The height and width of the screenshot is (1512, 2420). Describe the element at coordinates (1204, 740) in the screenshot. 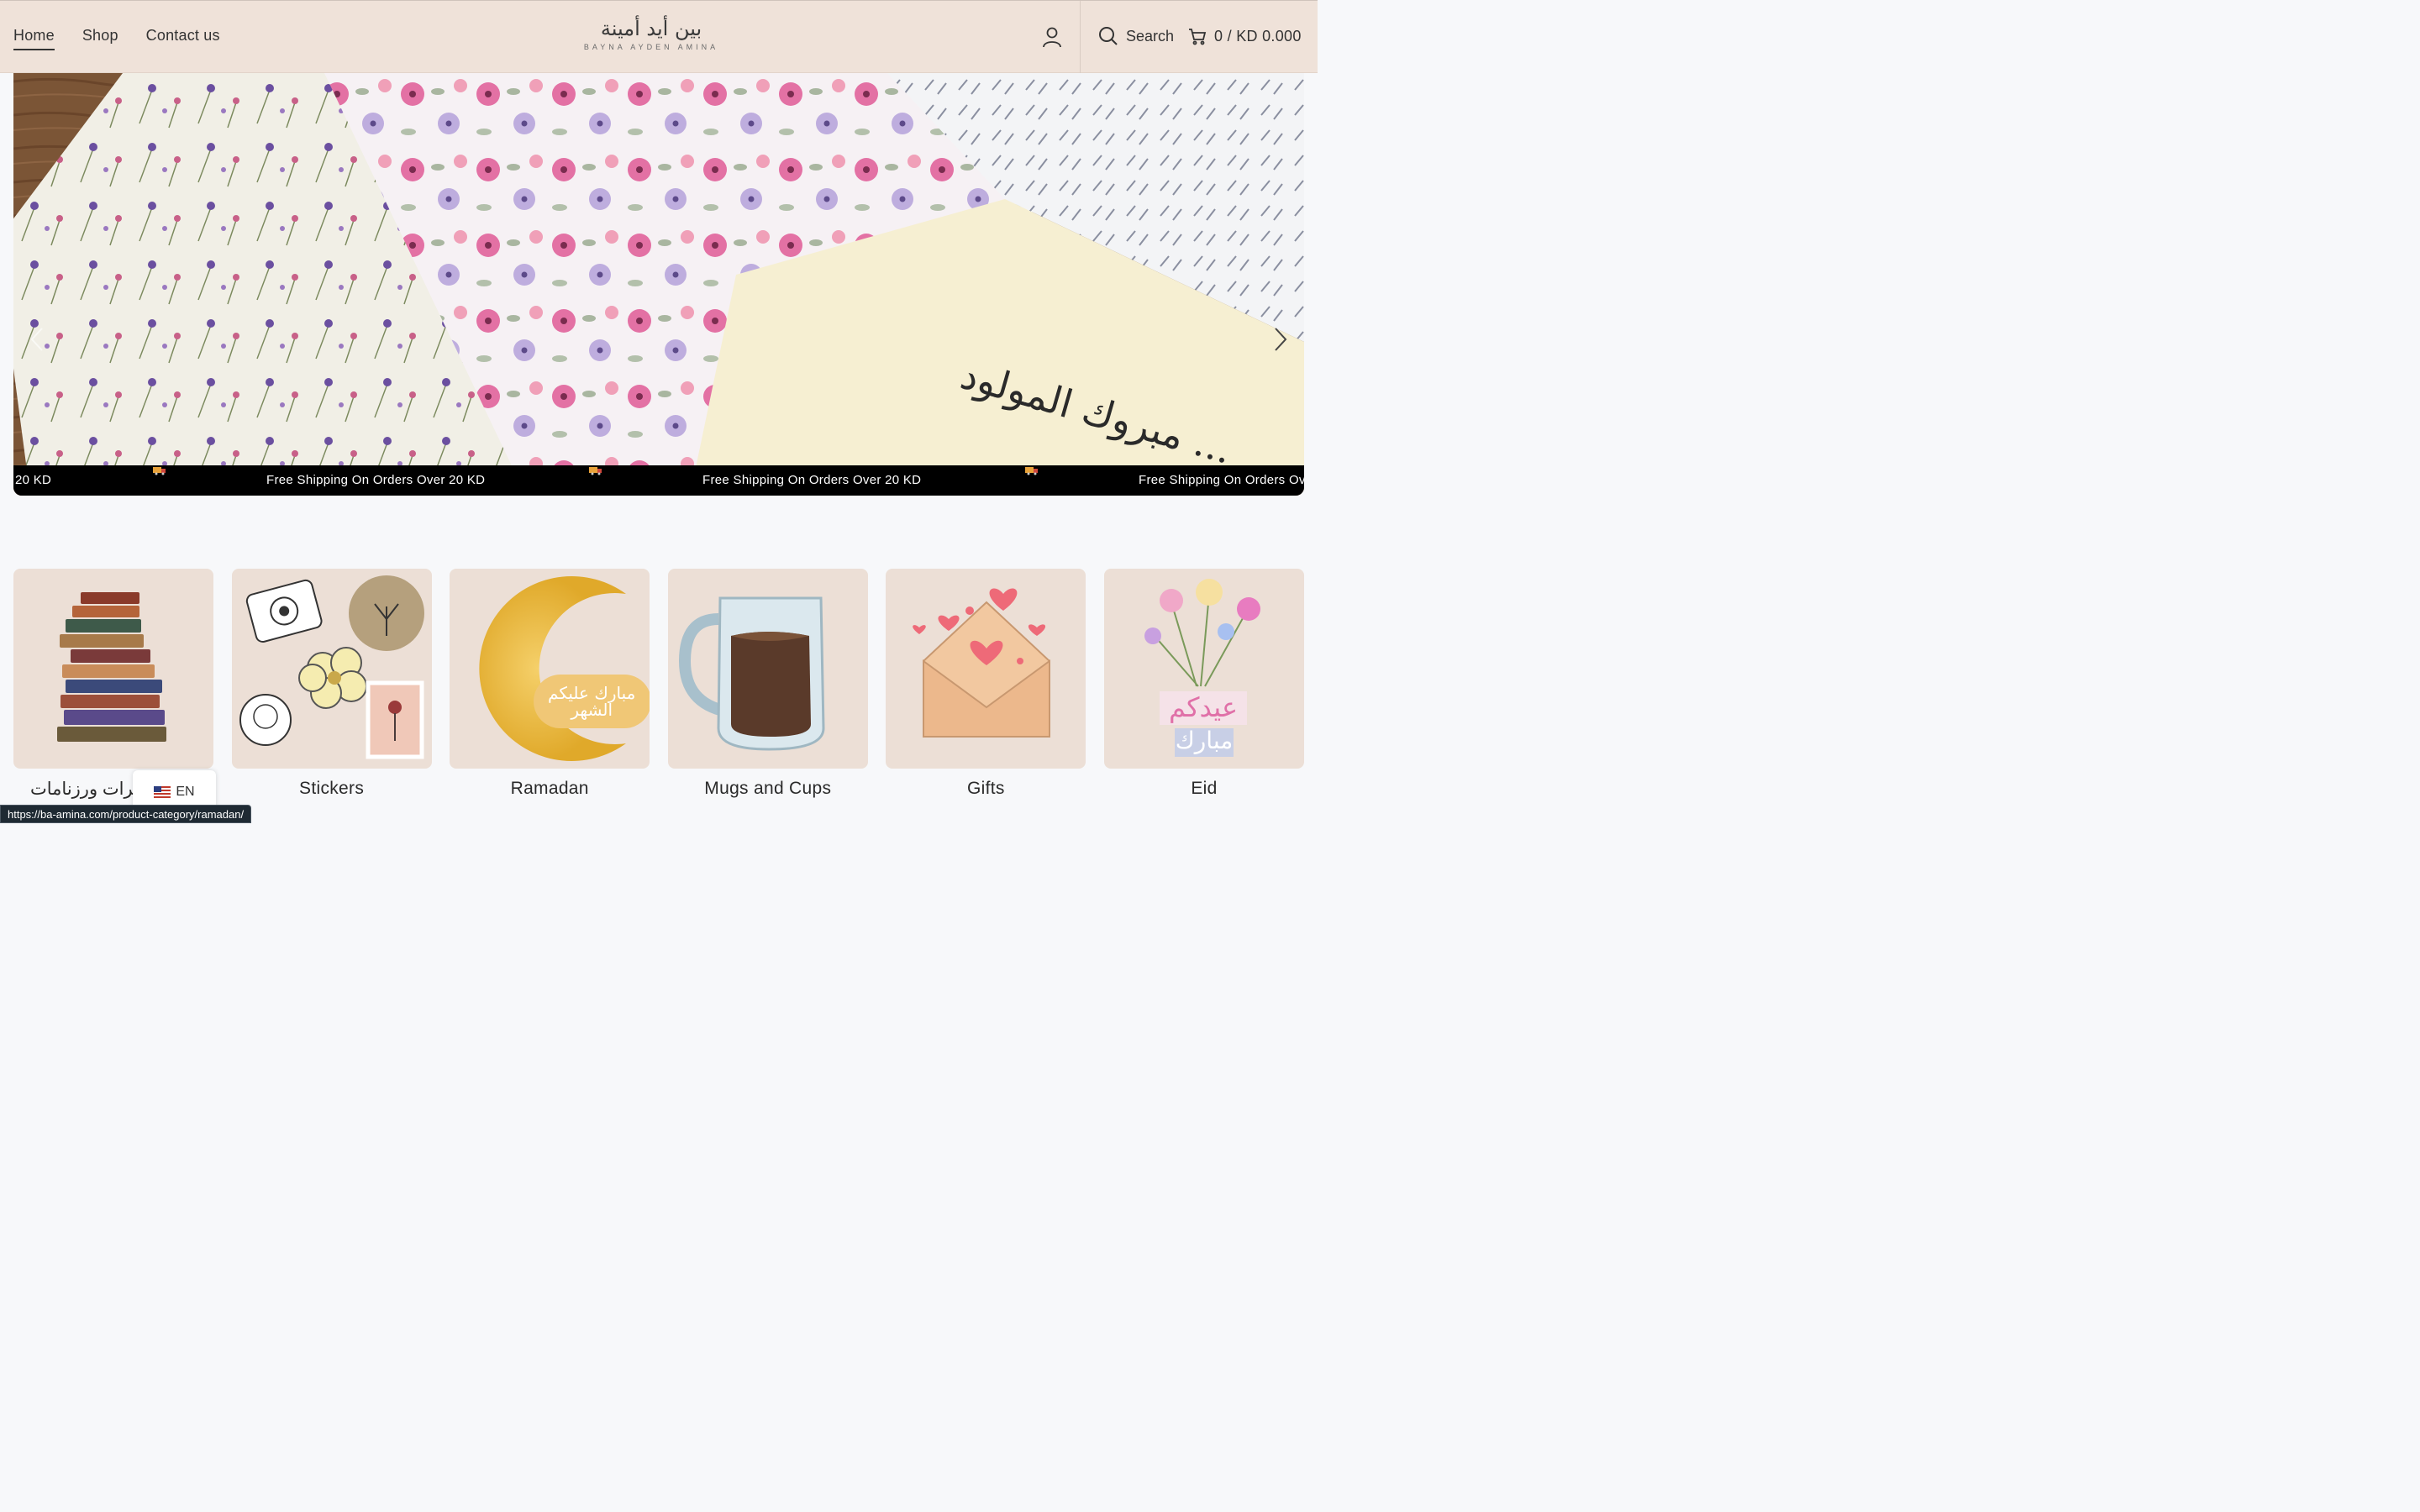

I see `eid-badge-line2: مبارك` at that location.